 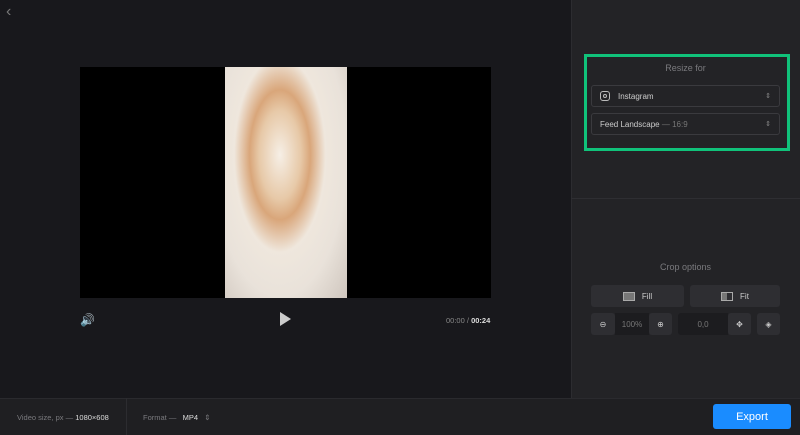 I want to click on divider, so click(x=685, y=198).